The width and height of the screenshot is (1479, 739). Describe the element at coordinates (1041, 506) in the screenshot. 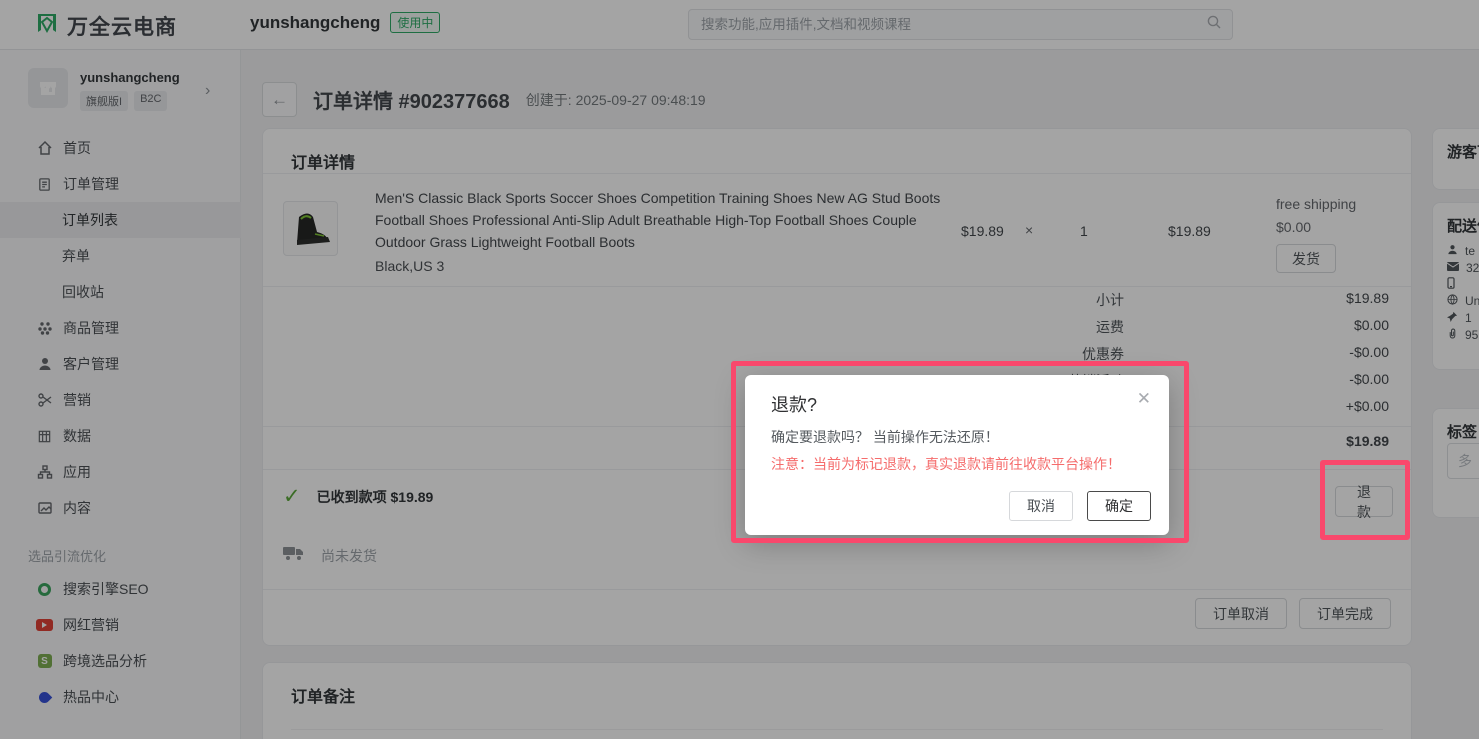

I see `dialog-cancel-button: 取消` at that location.